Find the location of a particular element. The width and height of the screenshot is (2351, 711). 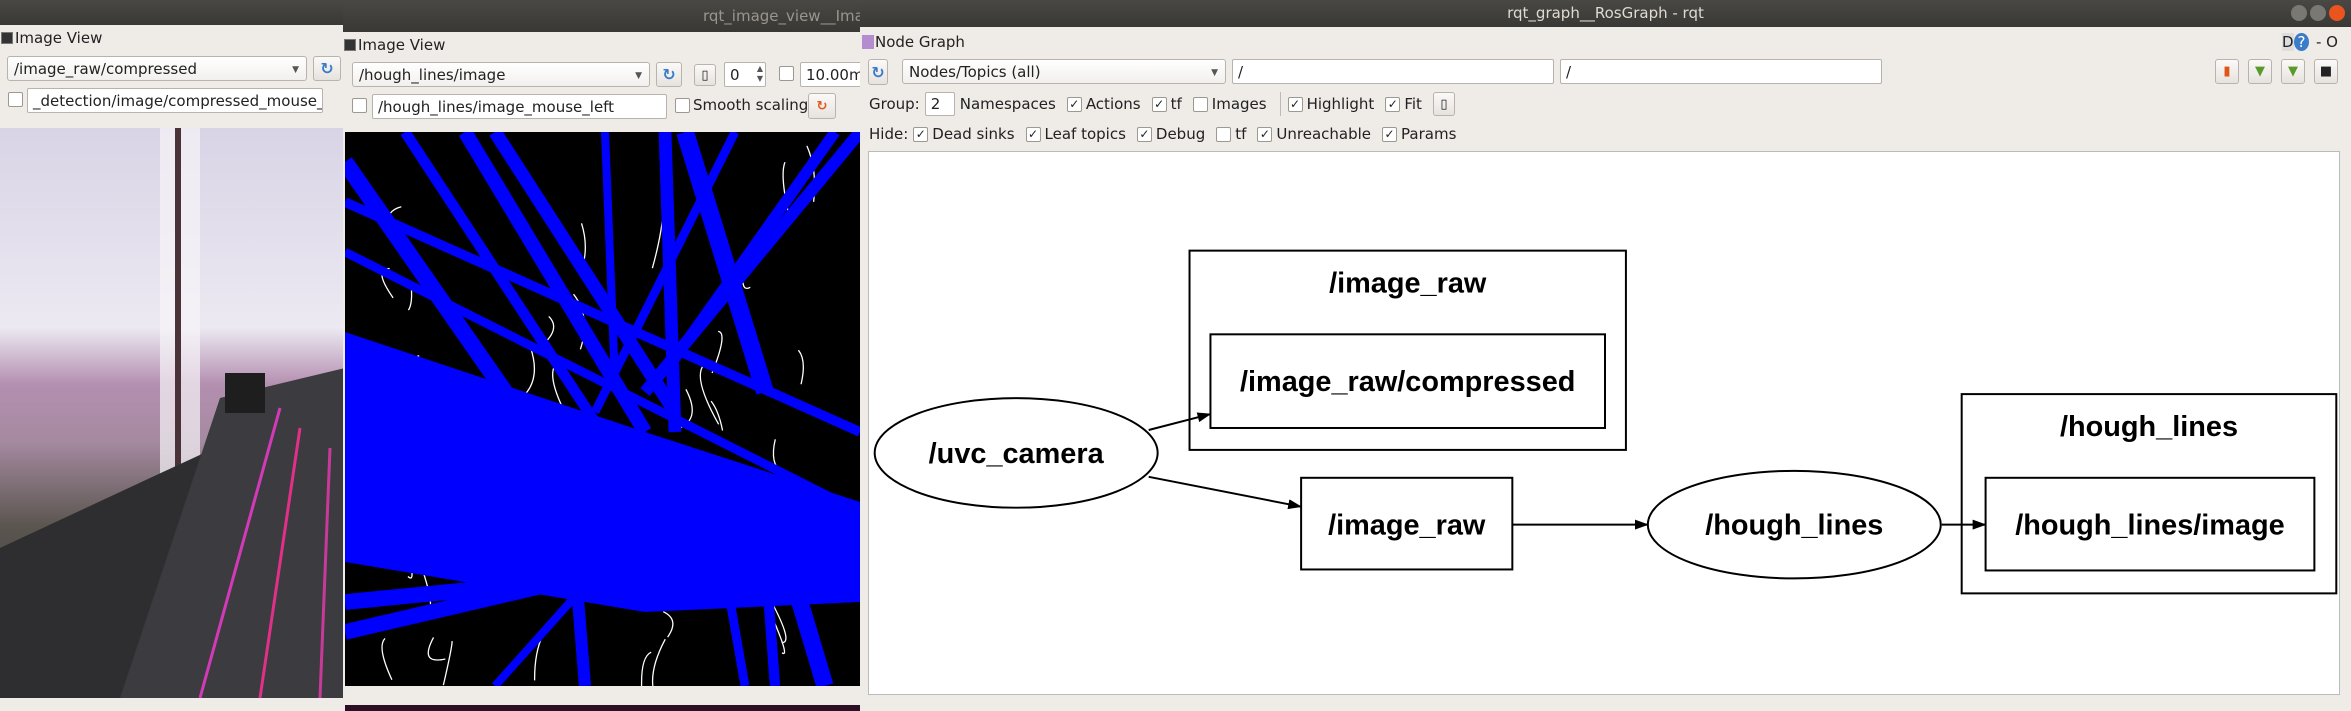

option-label: Namespaces is located at coordinates (1007, 104).